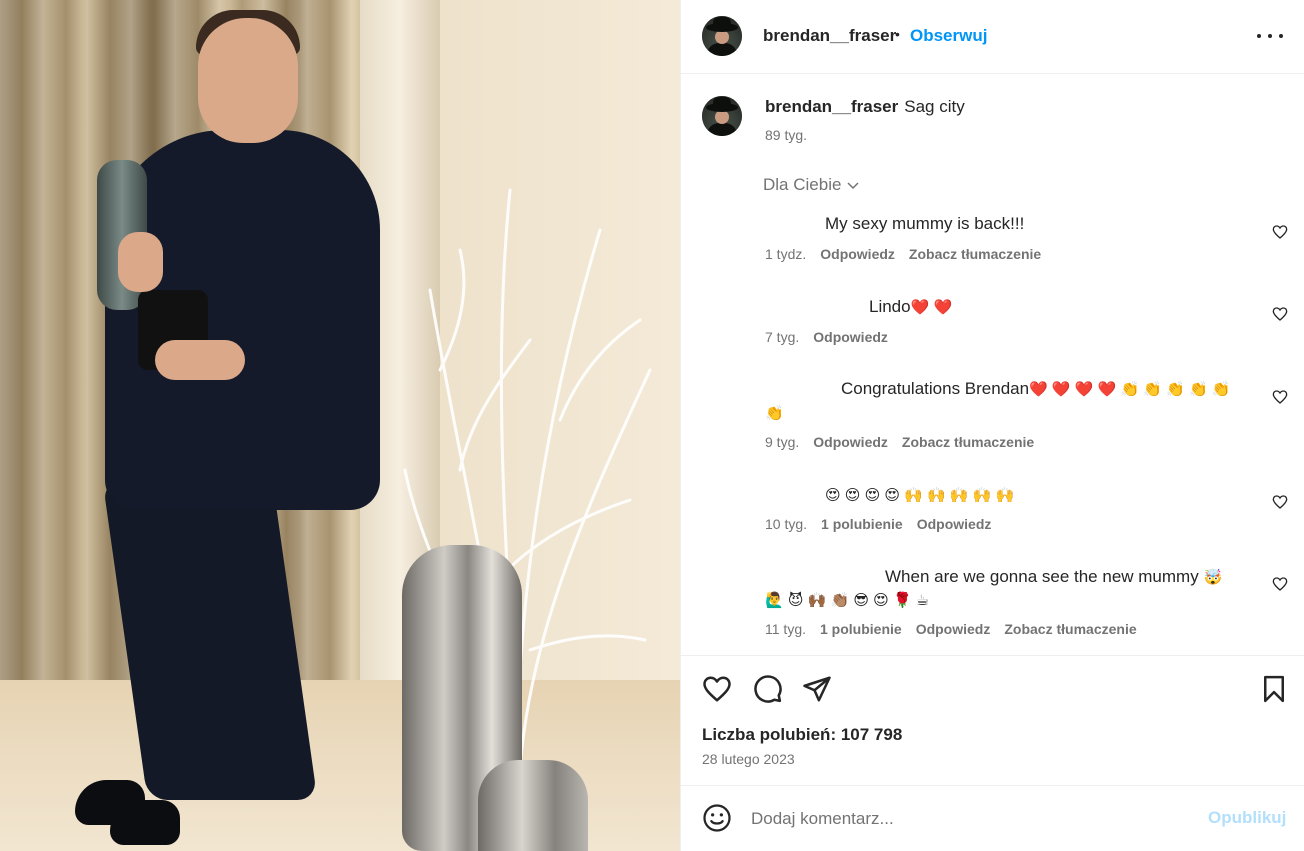 Image resolution: width=1304 pixels, height=851 pixels. I want to click on caption-avatar, so click(722, 116).